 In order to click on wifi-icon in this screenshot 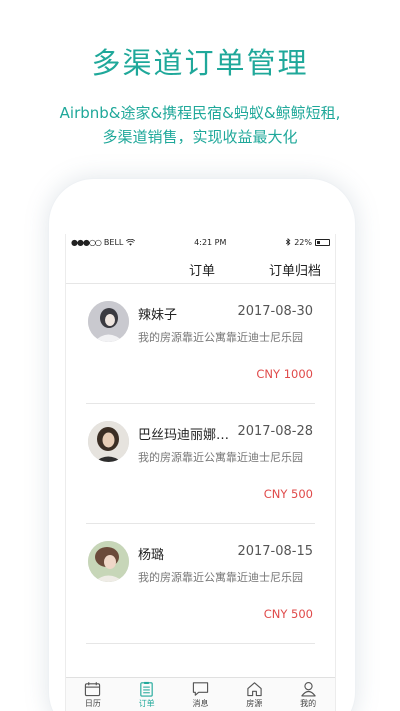, I will do `click(131, 242)`.